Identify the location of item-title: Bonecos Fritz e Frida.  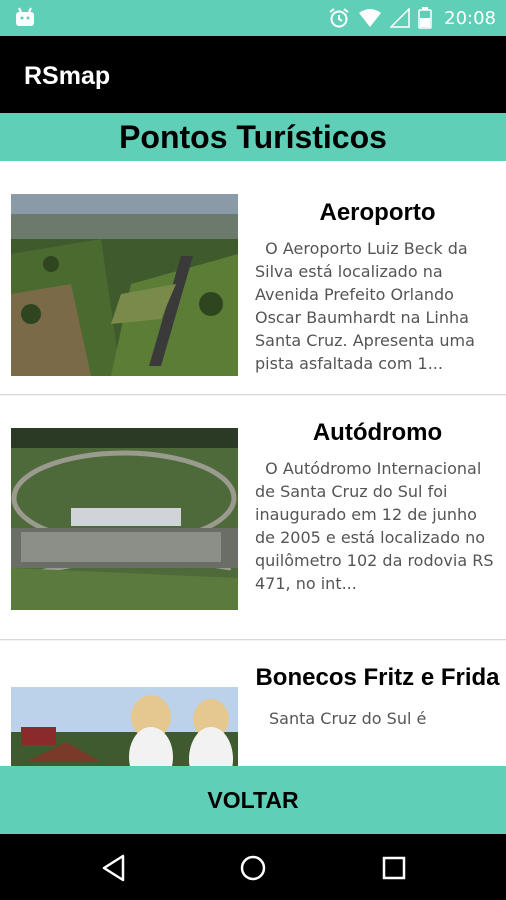
(377, 677).